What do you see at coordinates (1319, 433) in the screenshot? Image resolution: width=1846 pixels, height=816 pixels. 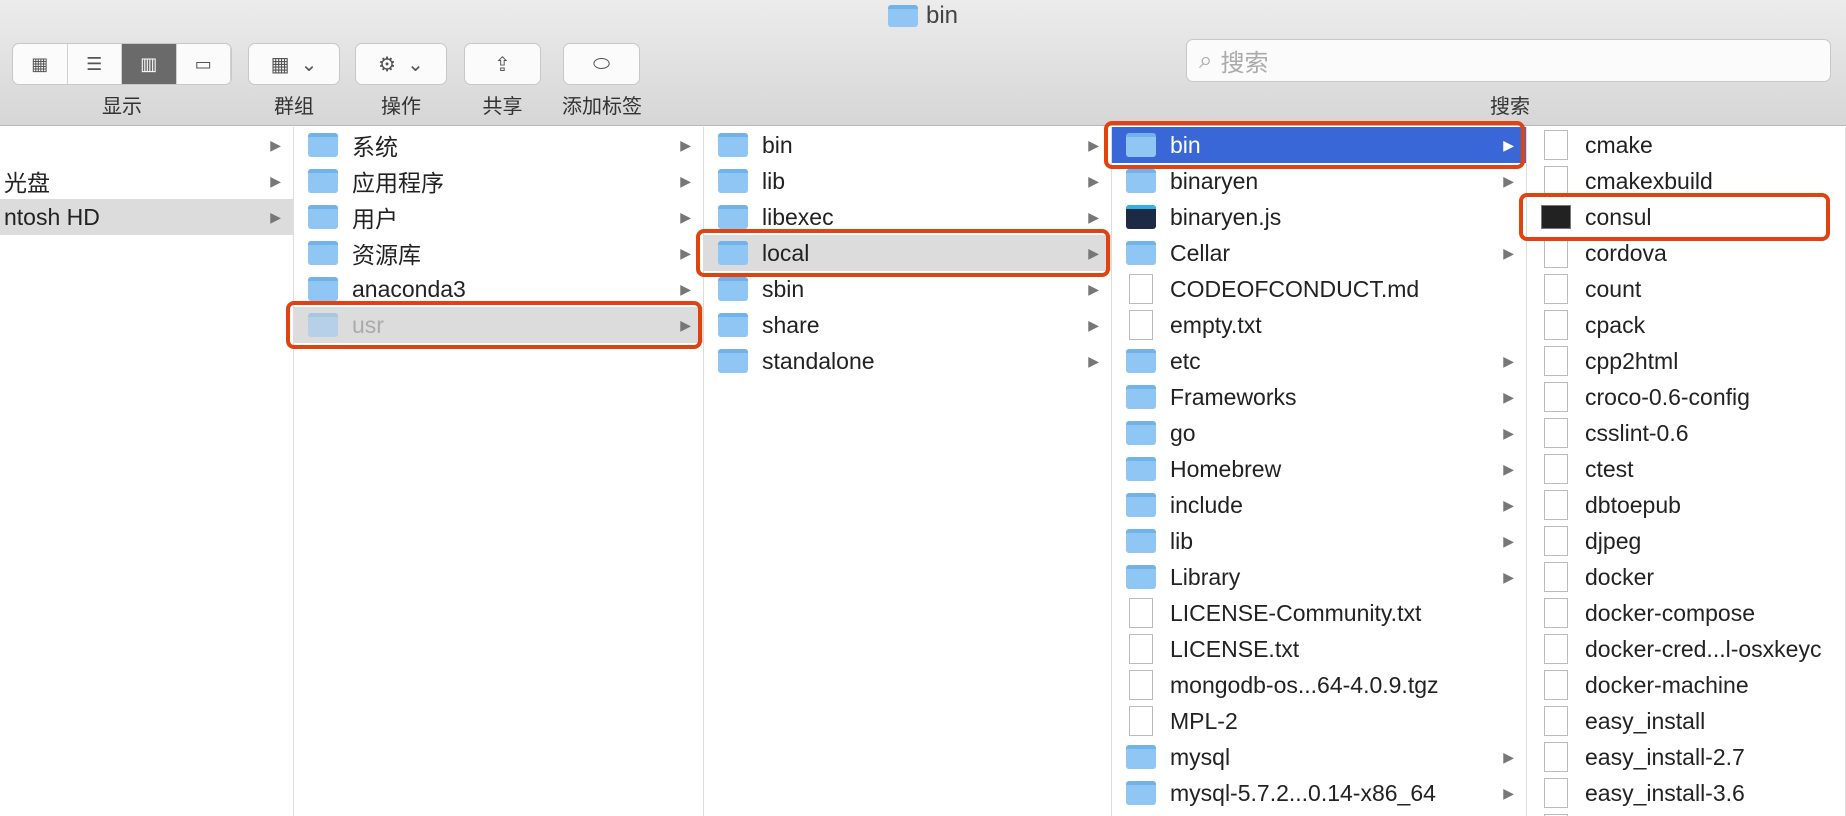 I see `list-item: go ▶` at bounding box center [1319, 433].